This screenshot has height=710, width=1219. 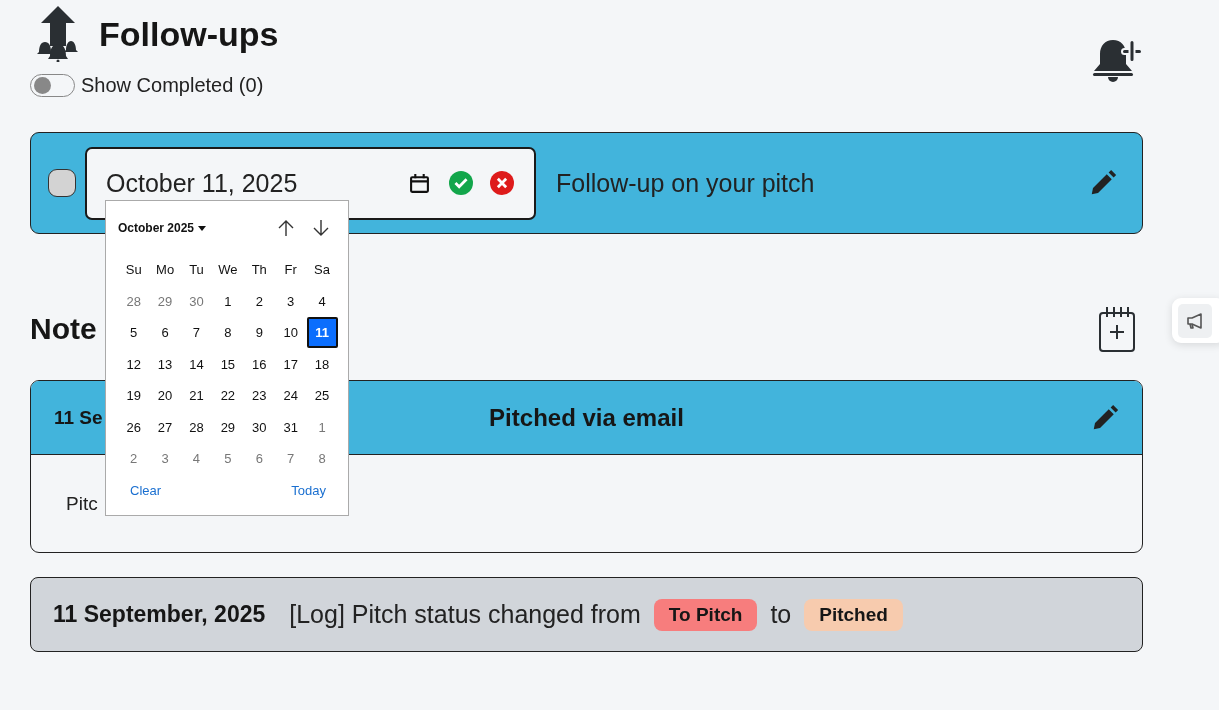 I want to click on calendar-day: 9, so click(x=259, y=333).